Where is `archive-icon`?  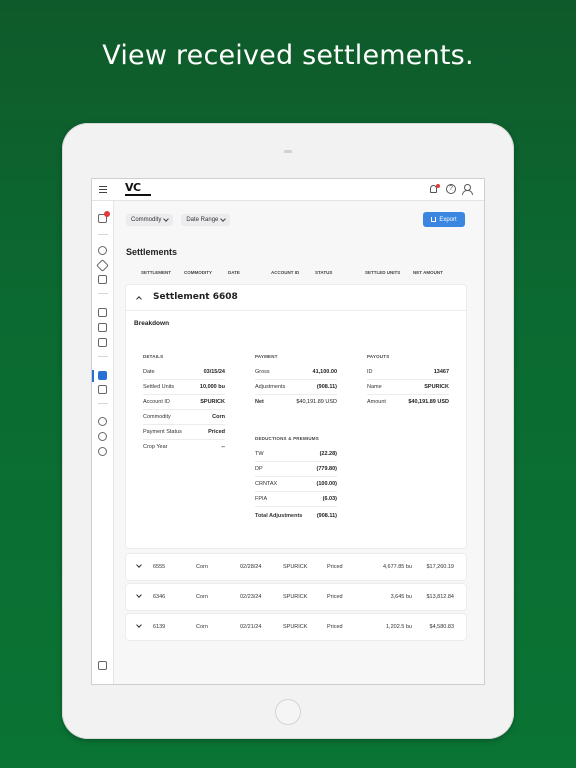
archive-icon is located at coordinates (102, 312).